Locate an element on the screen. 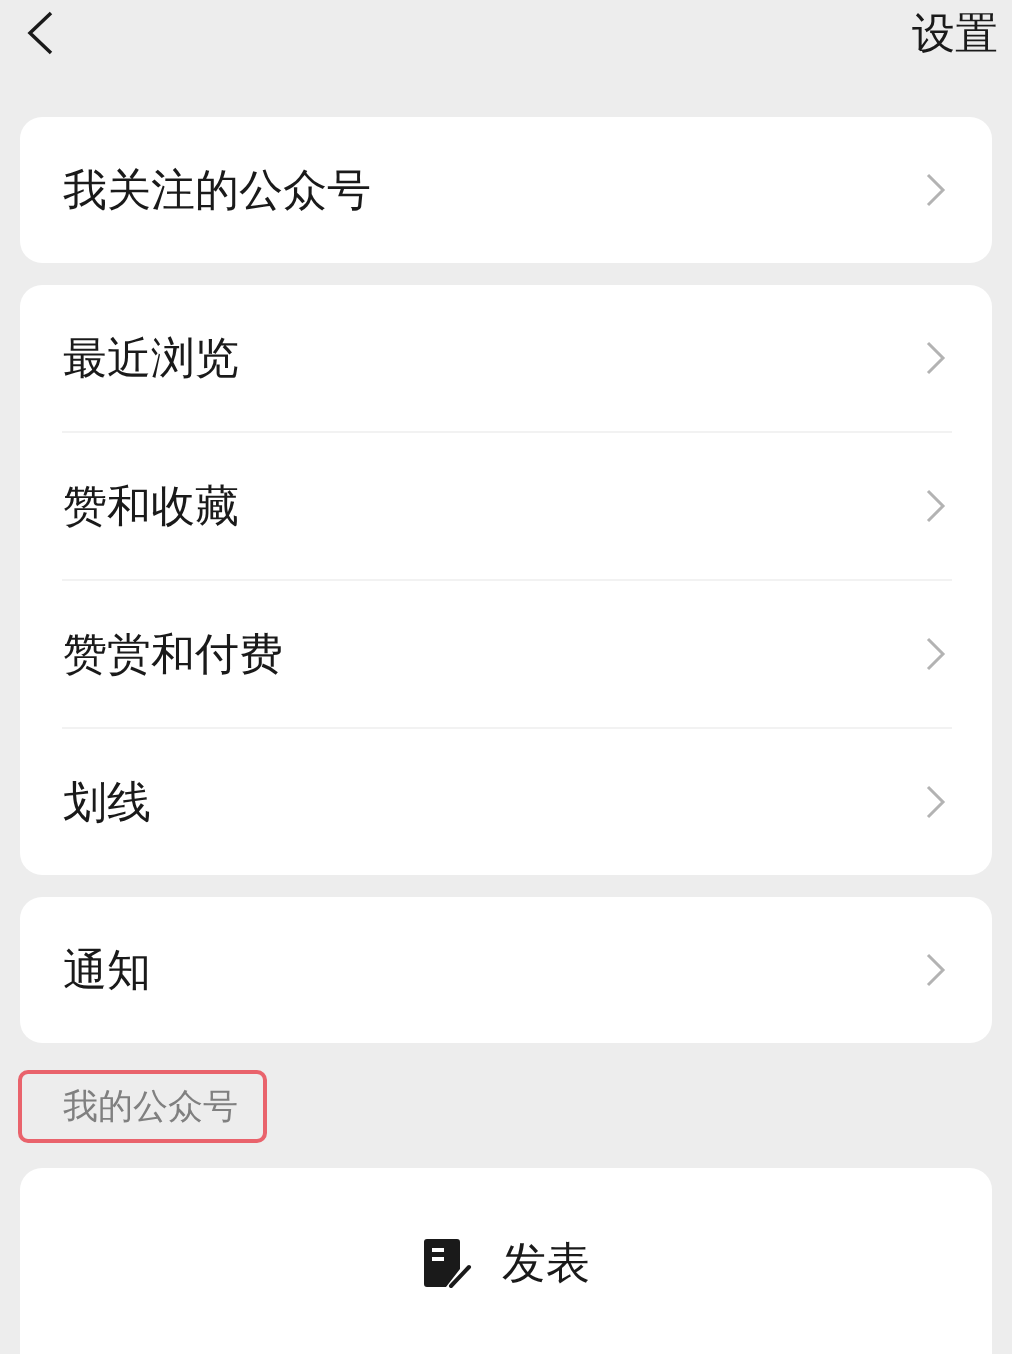 The height and width of the screenshot is (1354, 1012). menu-item: 赞赏和付费 is located at coordinates (506, 654).